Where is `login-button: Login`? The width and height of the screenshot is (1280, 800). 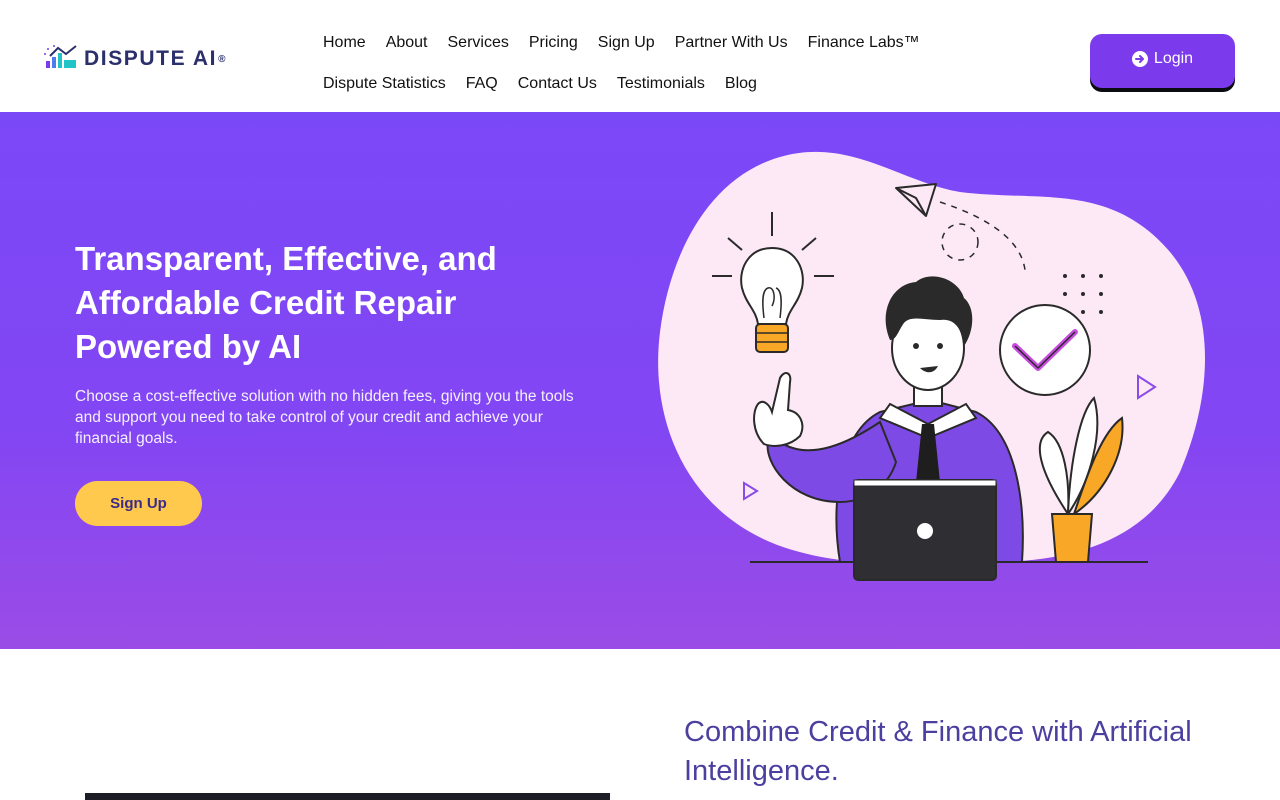 login-button: Login is located at coordinates (1162, 61).